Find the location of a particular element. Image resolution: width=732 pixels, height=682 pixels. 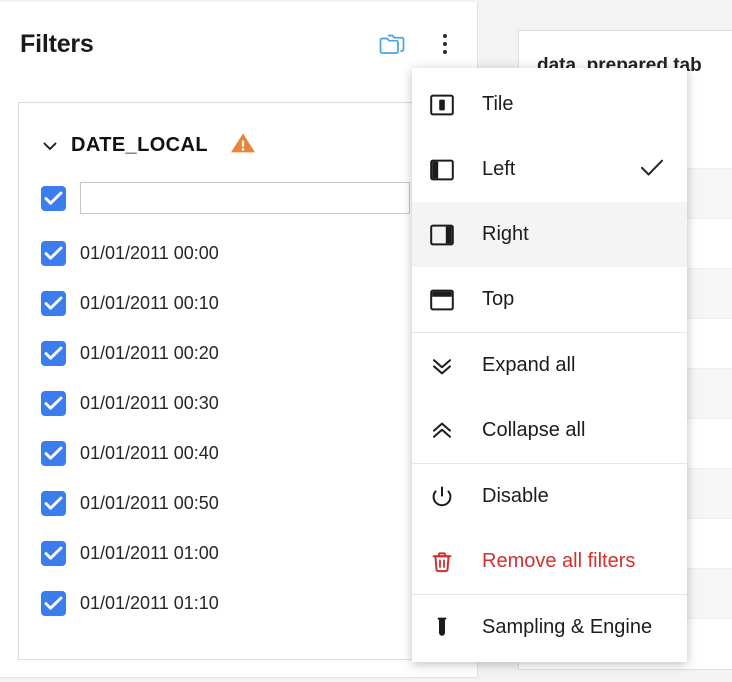

menu-item-tile: Tile is located at coordinates (549, 104).